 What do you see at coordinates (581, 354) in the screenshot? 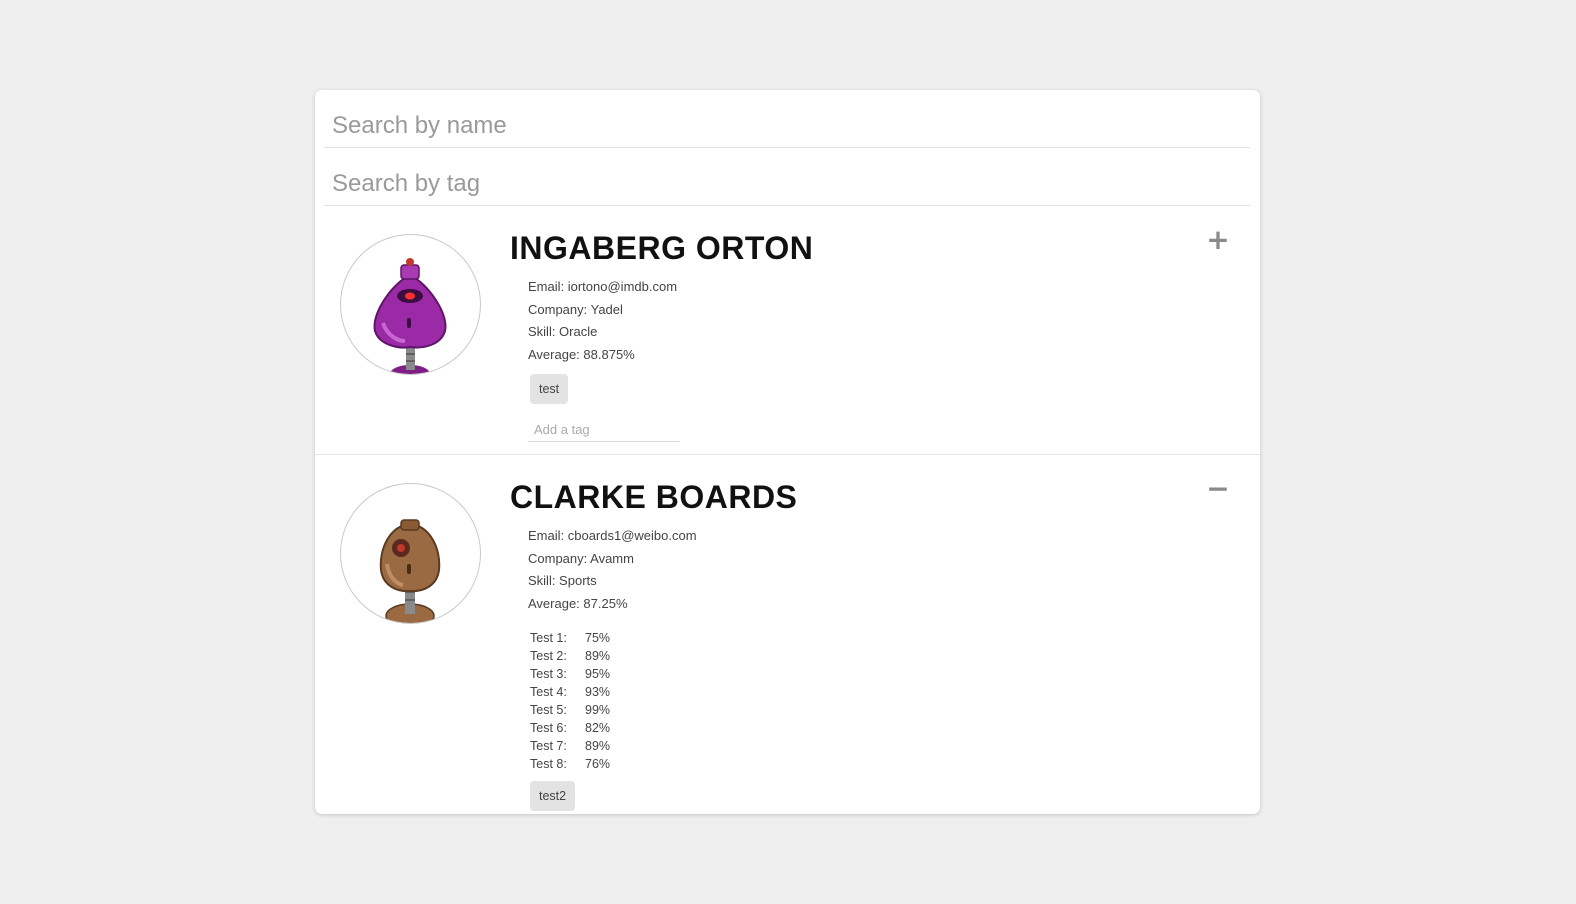
I see `student-average: Average: 88.875%` at bounding box center [581, 354].